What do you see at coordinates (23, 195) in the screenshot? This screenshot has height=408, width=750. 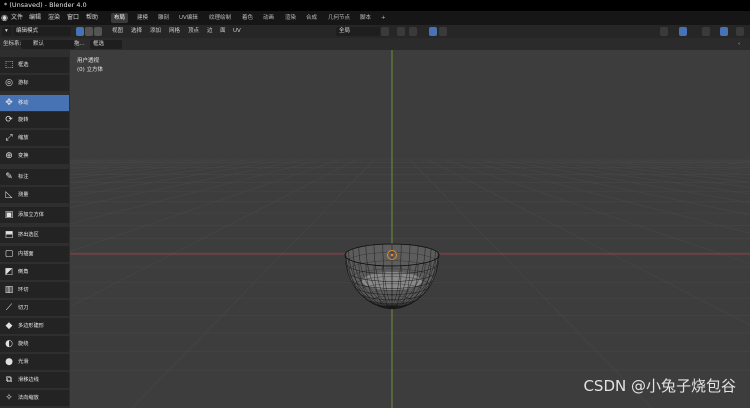 I see `tool-label: 测量` at bounding box center [23, 195].